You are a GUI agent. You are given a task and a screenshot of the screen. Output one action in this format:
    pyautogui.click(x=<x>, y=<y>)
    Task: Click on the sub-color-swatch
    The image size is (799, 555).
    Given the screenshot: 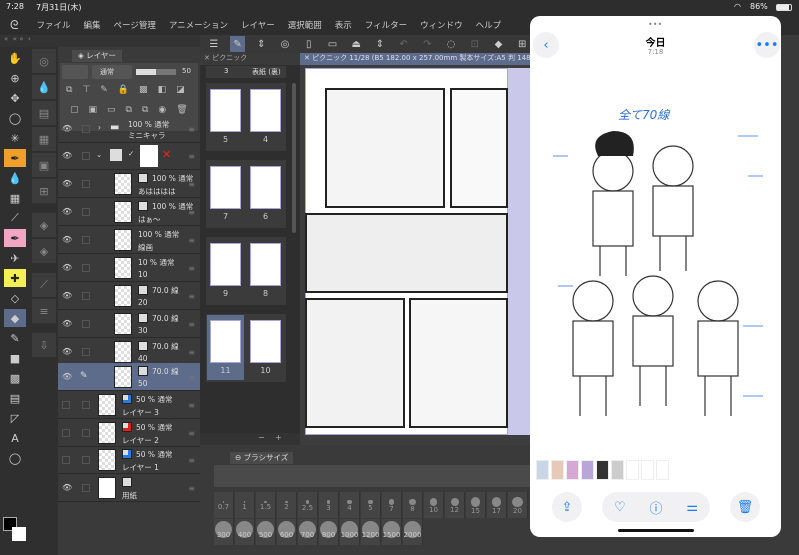 What is the action you would take?
    pyautogui.click(x=19, y=534)
    